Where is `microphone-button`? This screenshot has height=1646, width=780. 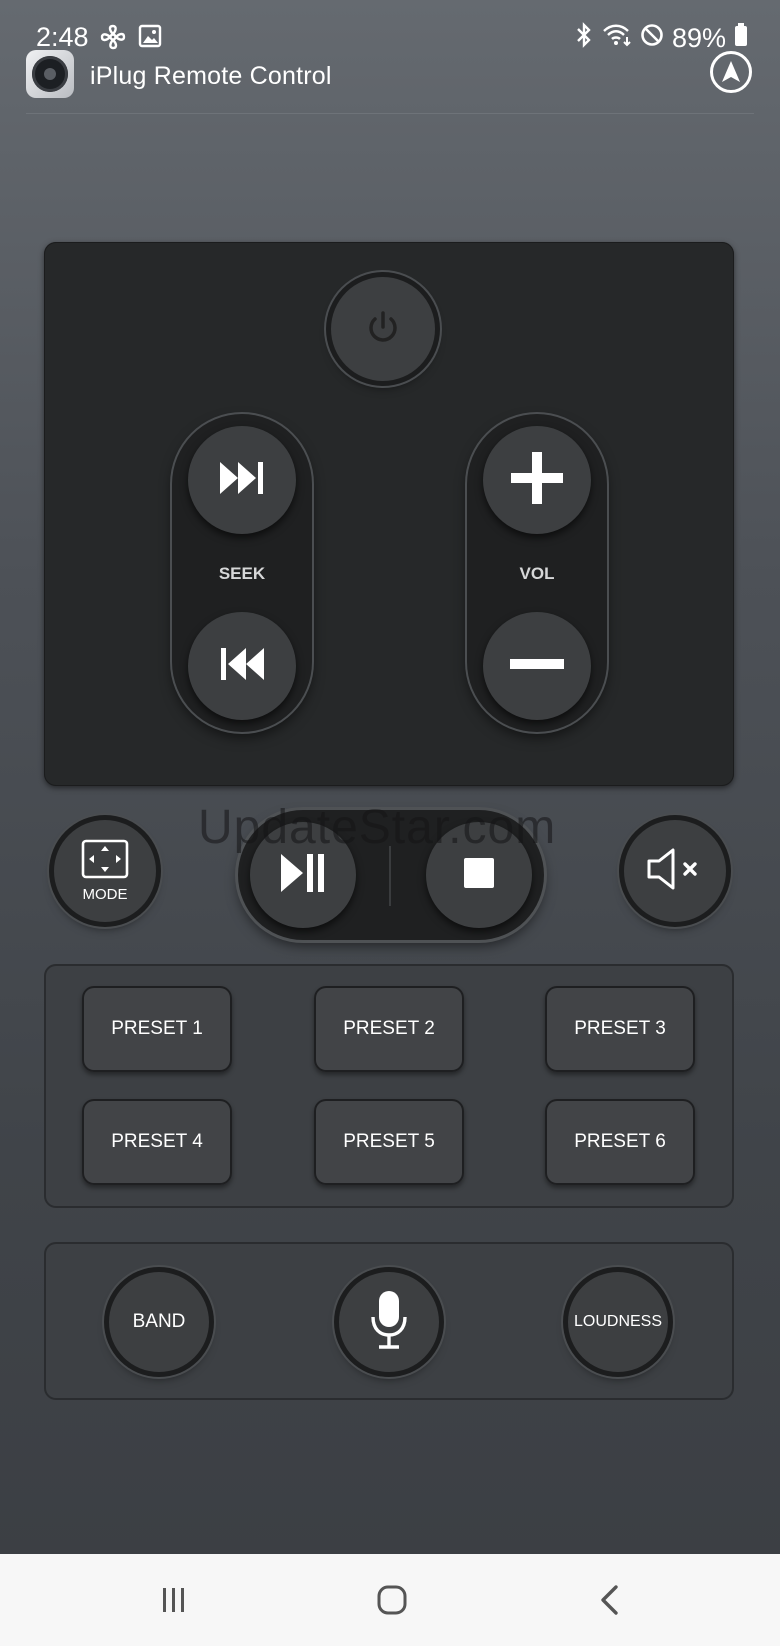 microphone-button is located at coordinates (389, 1322).